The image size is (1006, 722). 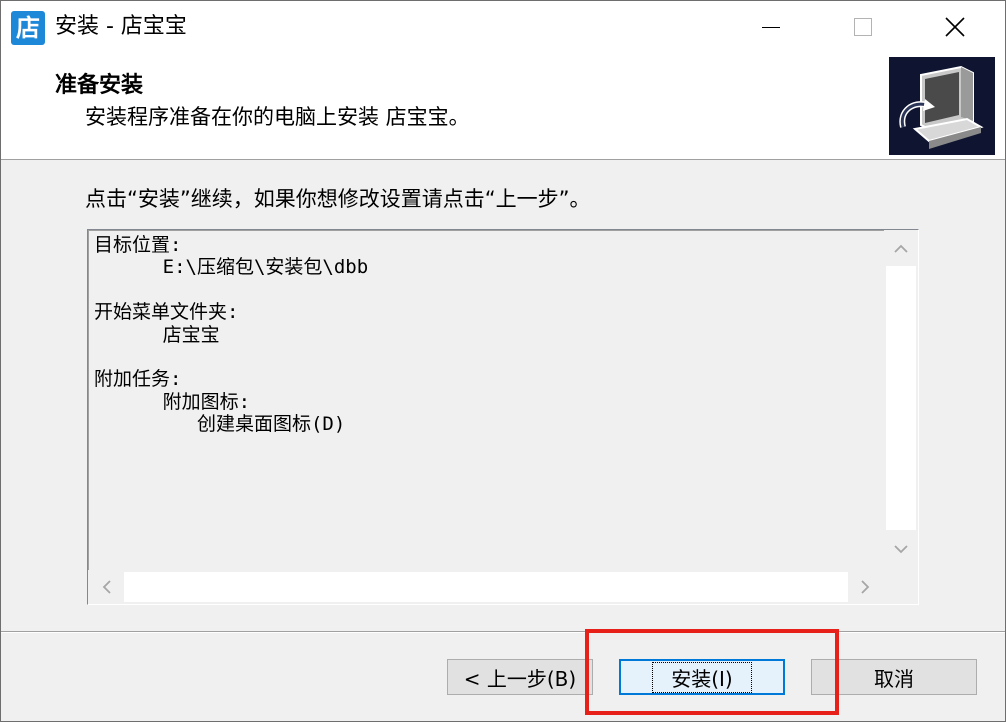 What do you see at coordinates (157, 334) in the screenshot?
I see `memo-line: 店宝宝` at bounding box center [157, 334].